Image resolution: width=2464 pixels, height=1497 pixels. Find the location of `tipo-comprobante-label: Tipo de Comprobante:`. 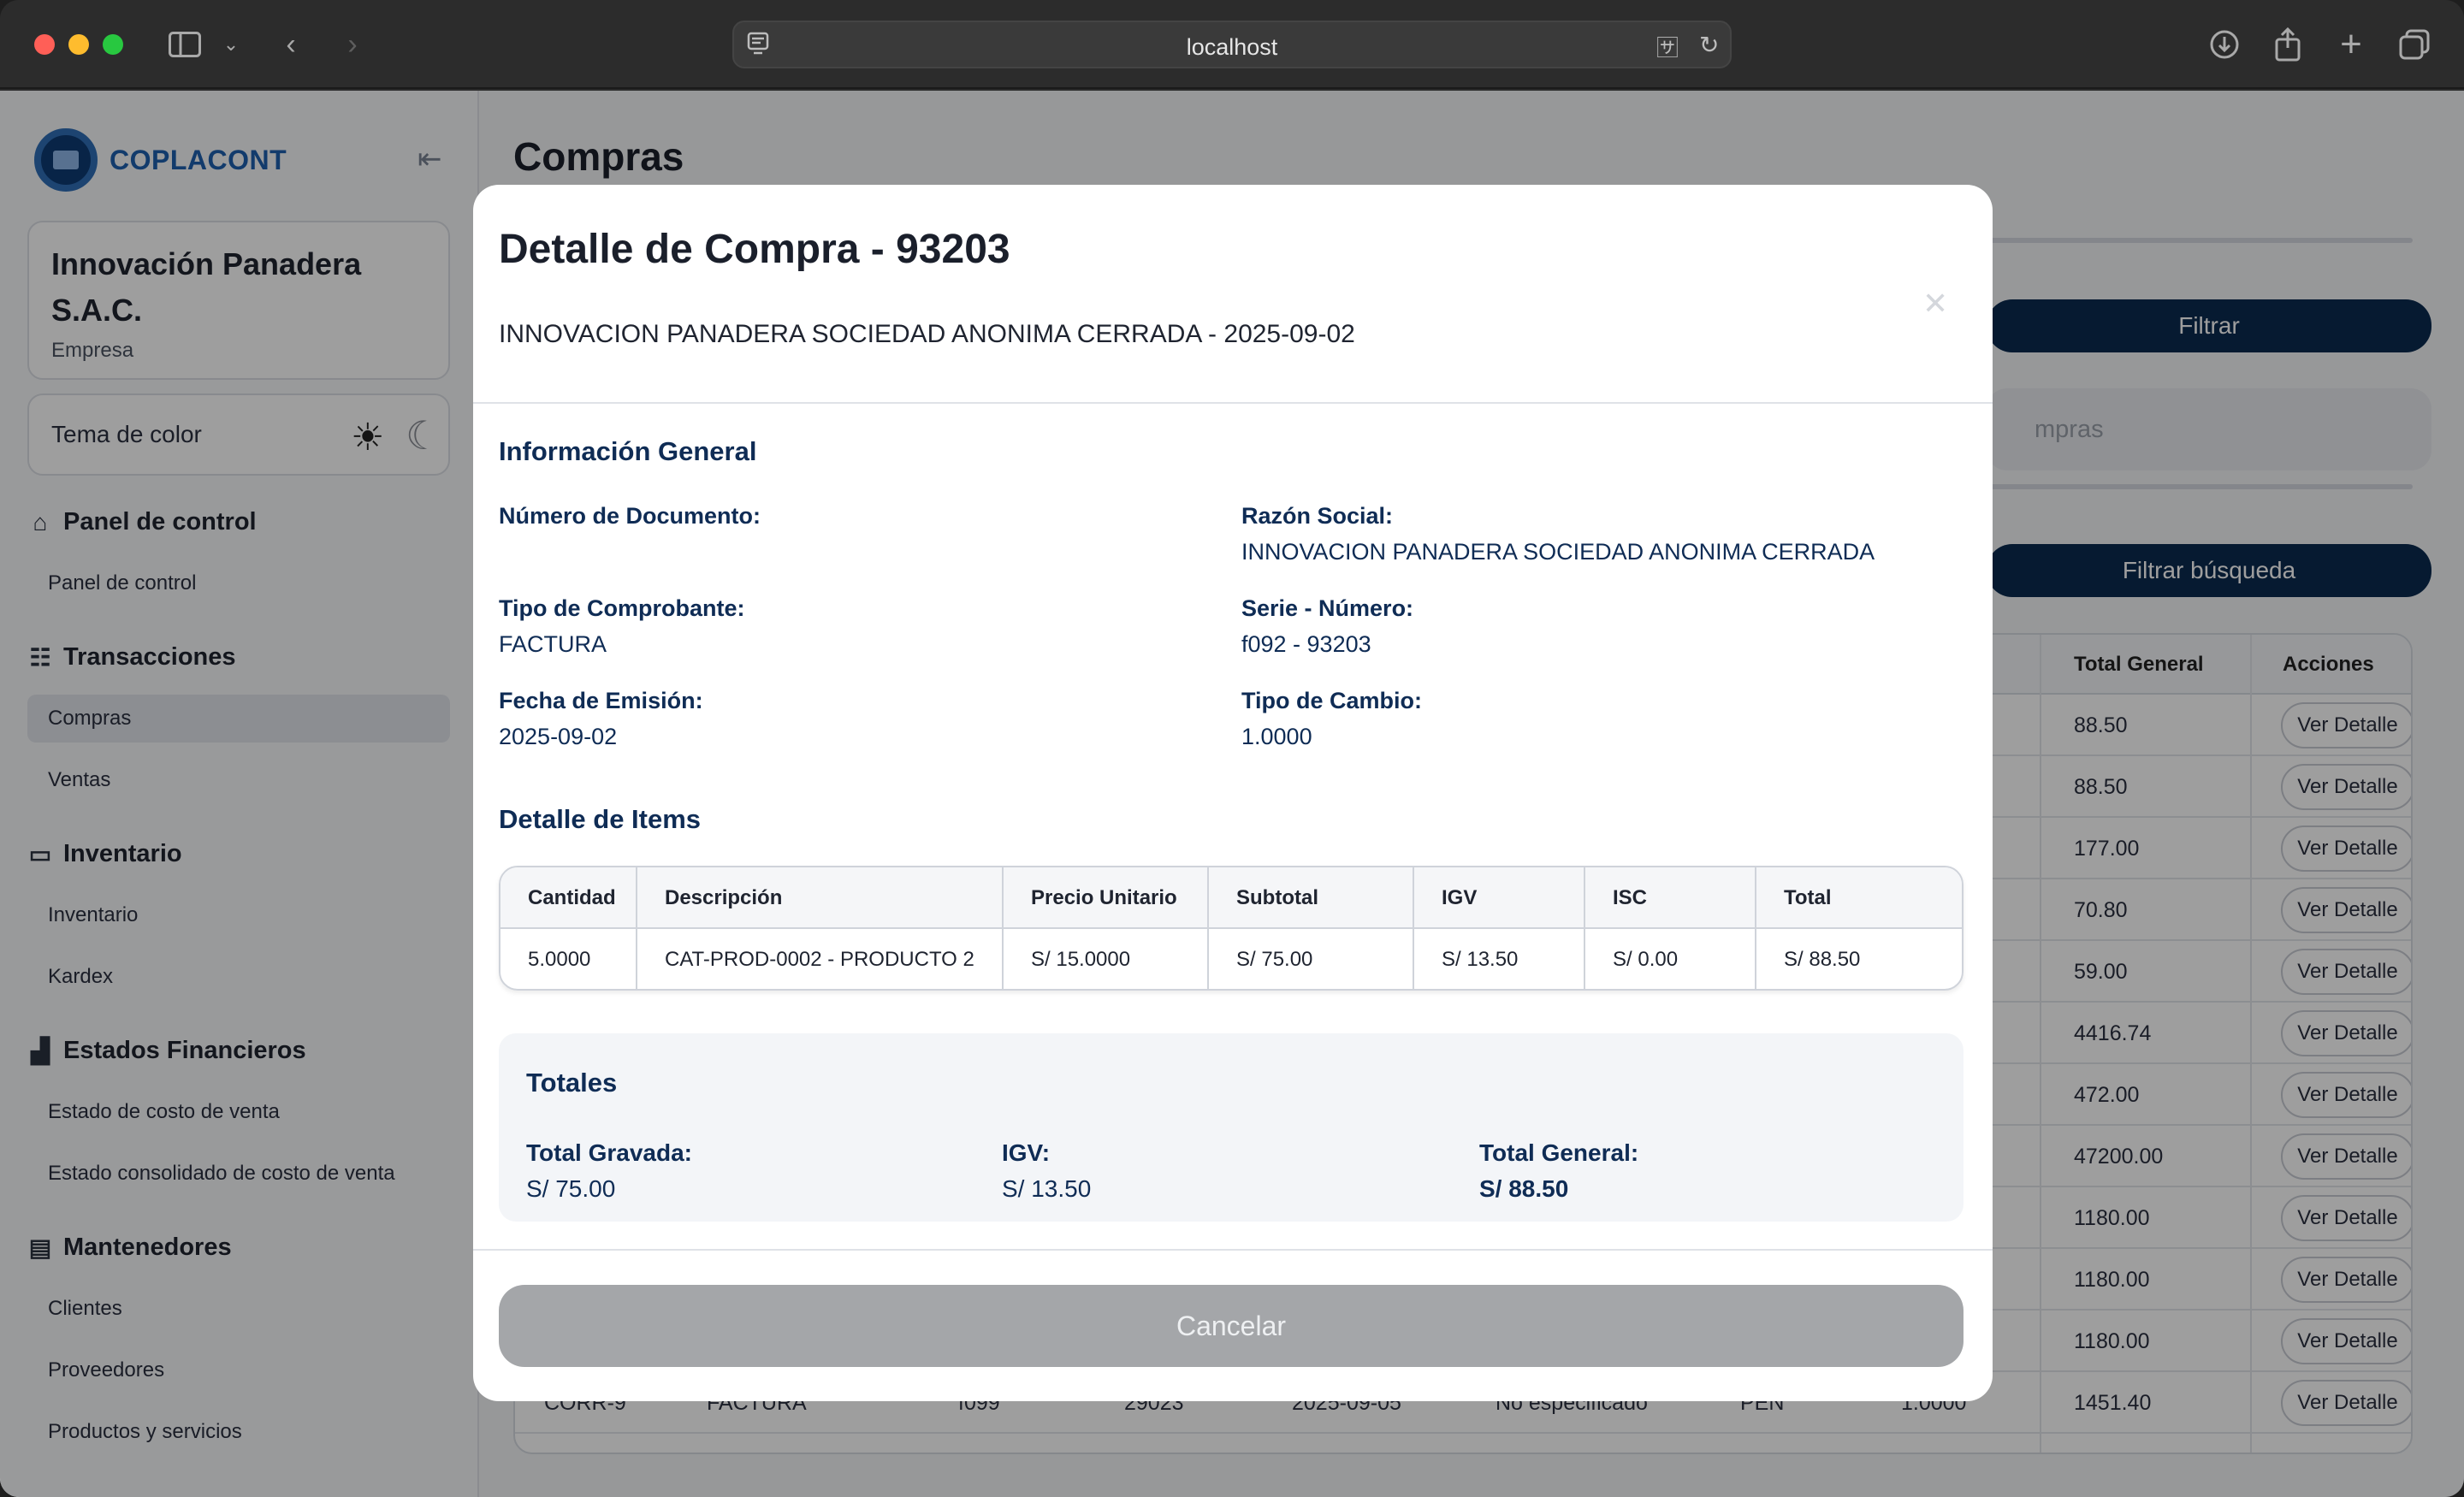

tipo-comprobante-label: Tipo de Comprobante: is located at coordinates (622, 608).